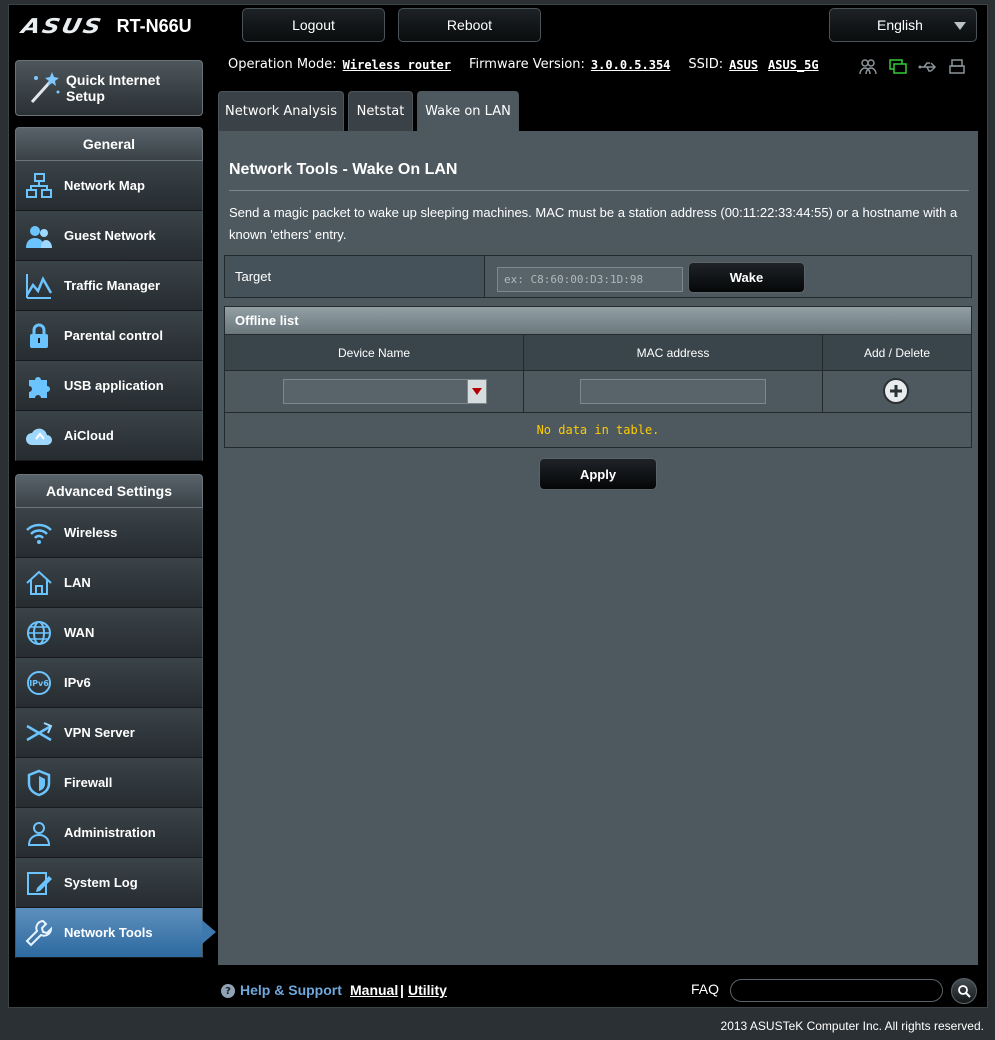 This screenshot has height=1040, width=995. Describe the element at coordinates (109, 144) in the screenshot. I see `general-menu-title: General` at that location.